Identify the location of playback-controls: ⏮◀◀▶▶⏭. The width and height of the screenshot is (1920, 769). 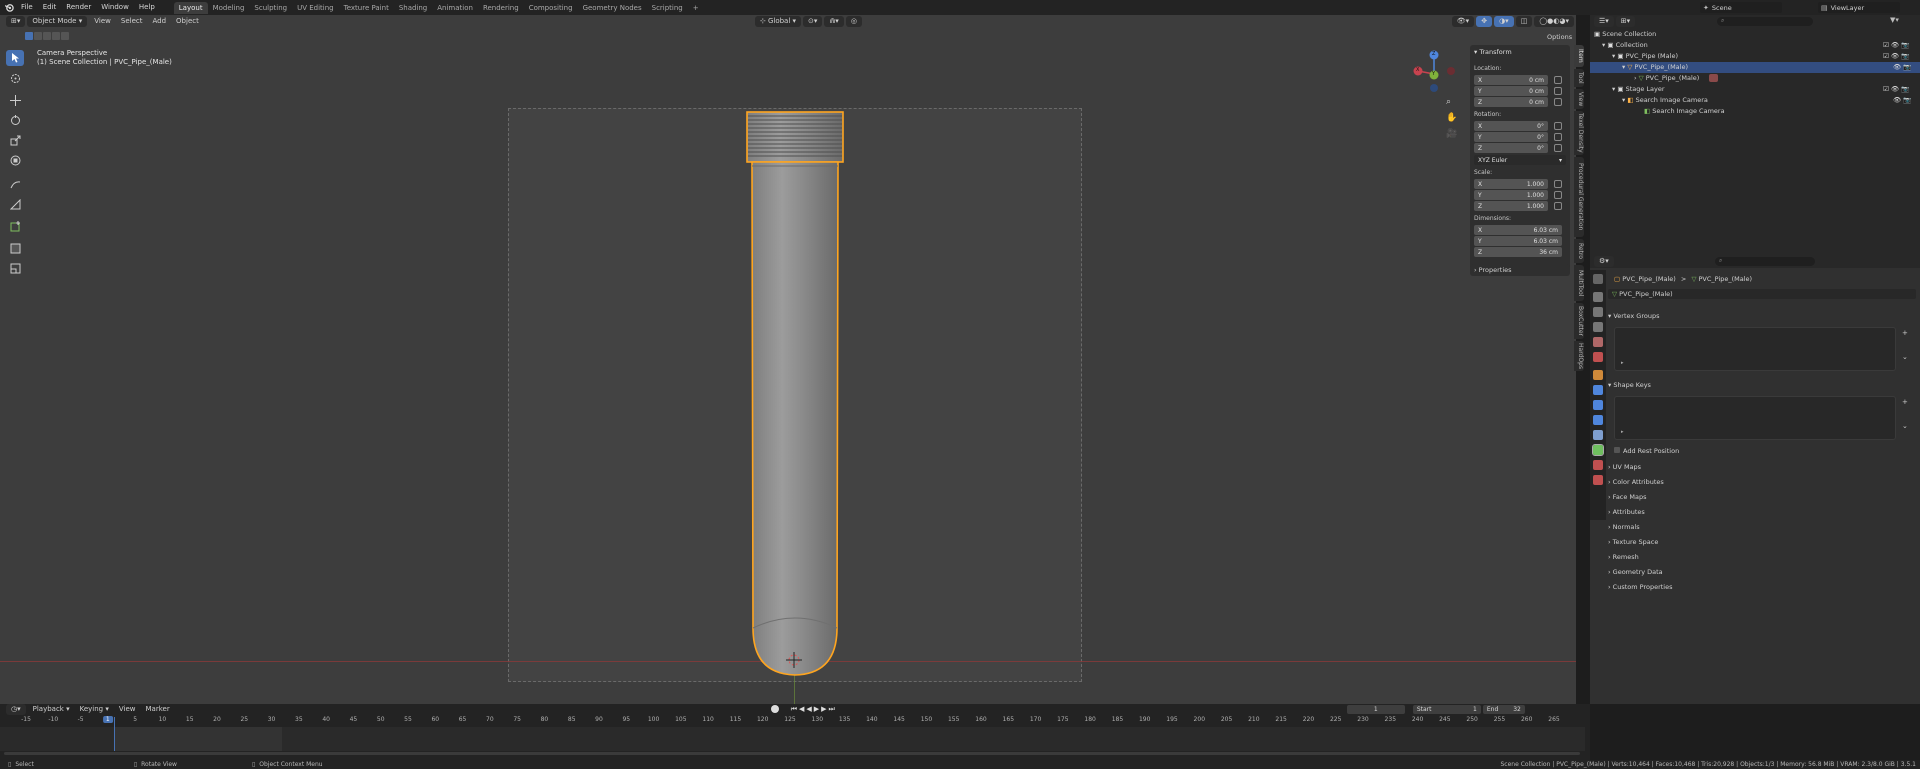
(814, 709).